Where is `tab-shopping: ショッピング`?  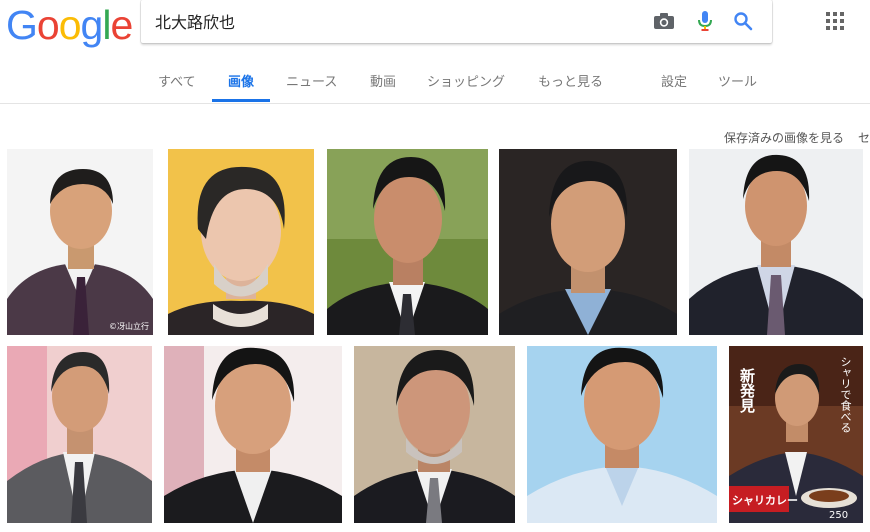
tab-shopping: ショッピング is located at coordinates (466, 80).